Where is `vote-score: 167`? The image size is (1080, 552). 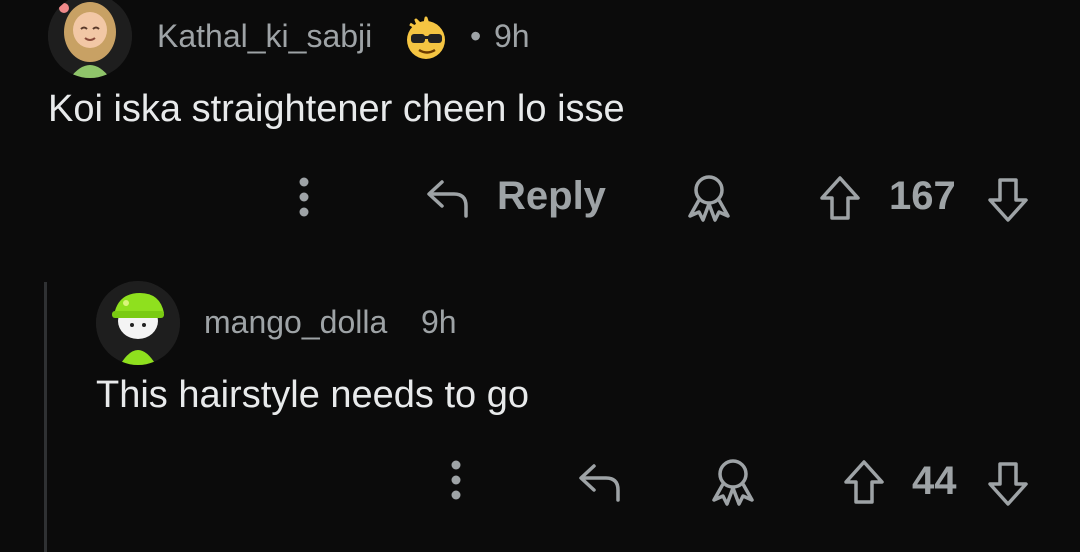
vote-score: 167 is located at coordinates (922, 196).